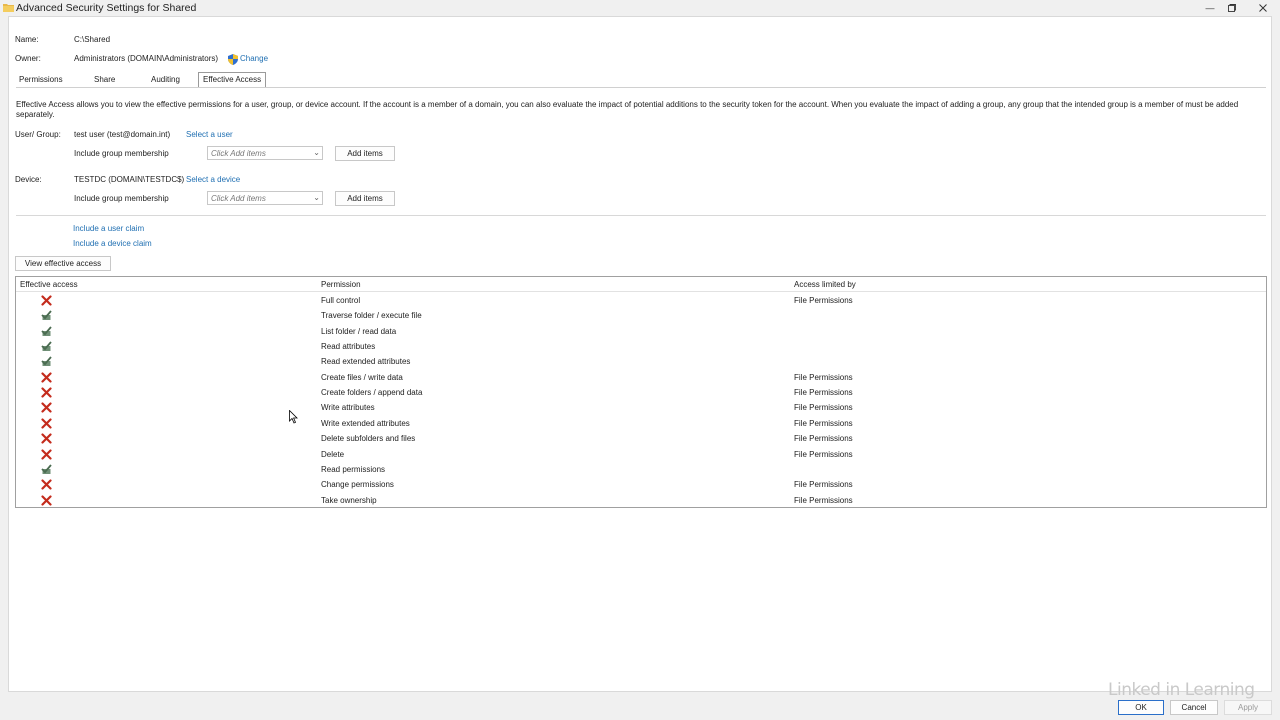 The image size is (1280, 720). I want to click on select-user-link: Select a user, so click(209, 134).